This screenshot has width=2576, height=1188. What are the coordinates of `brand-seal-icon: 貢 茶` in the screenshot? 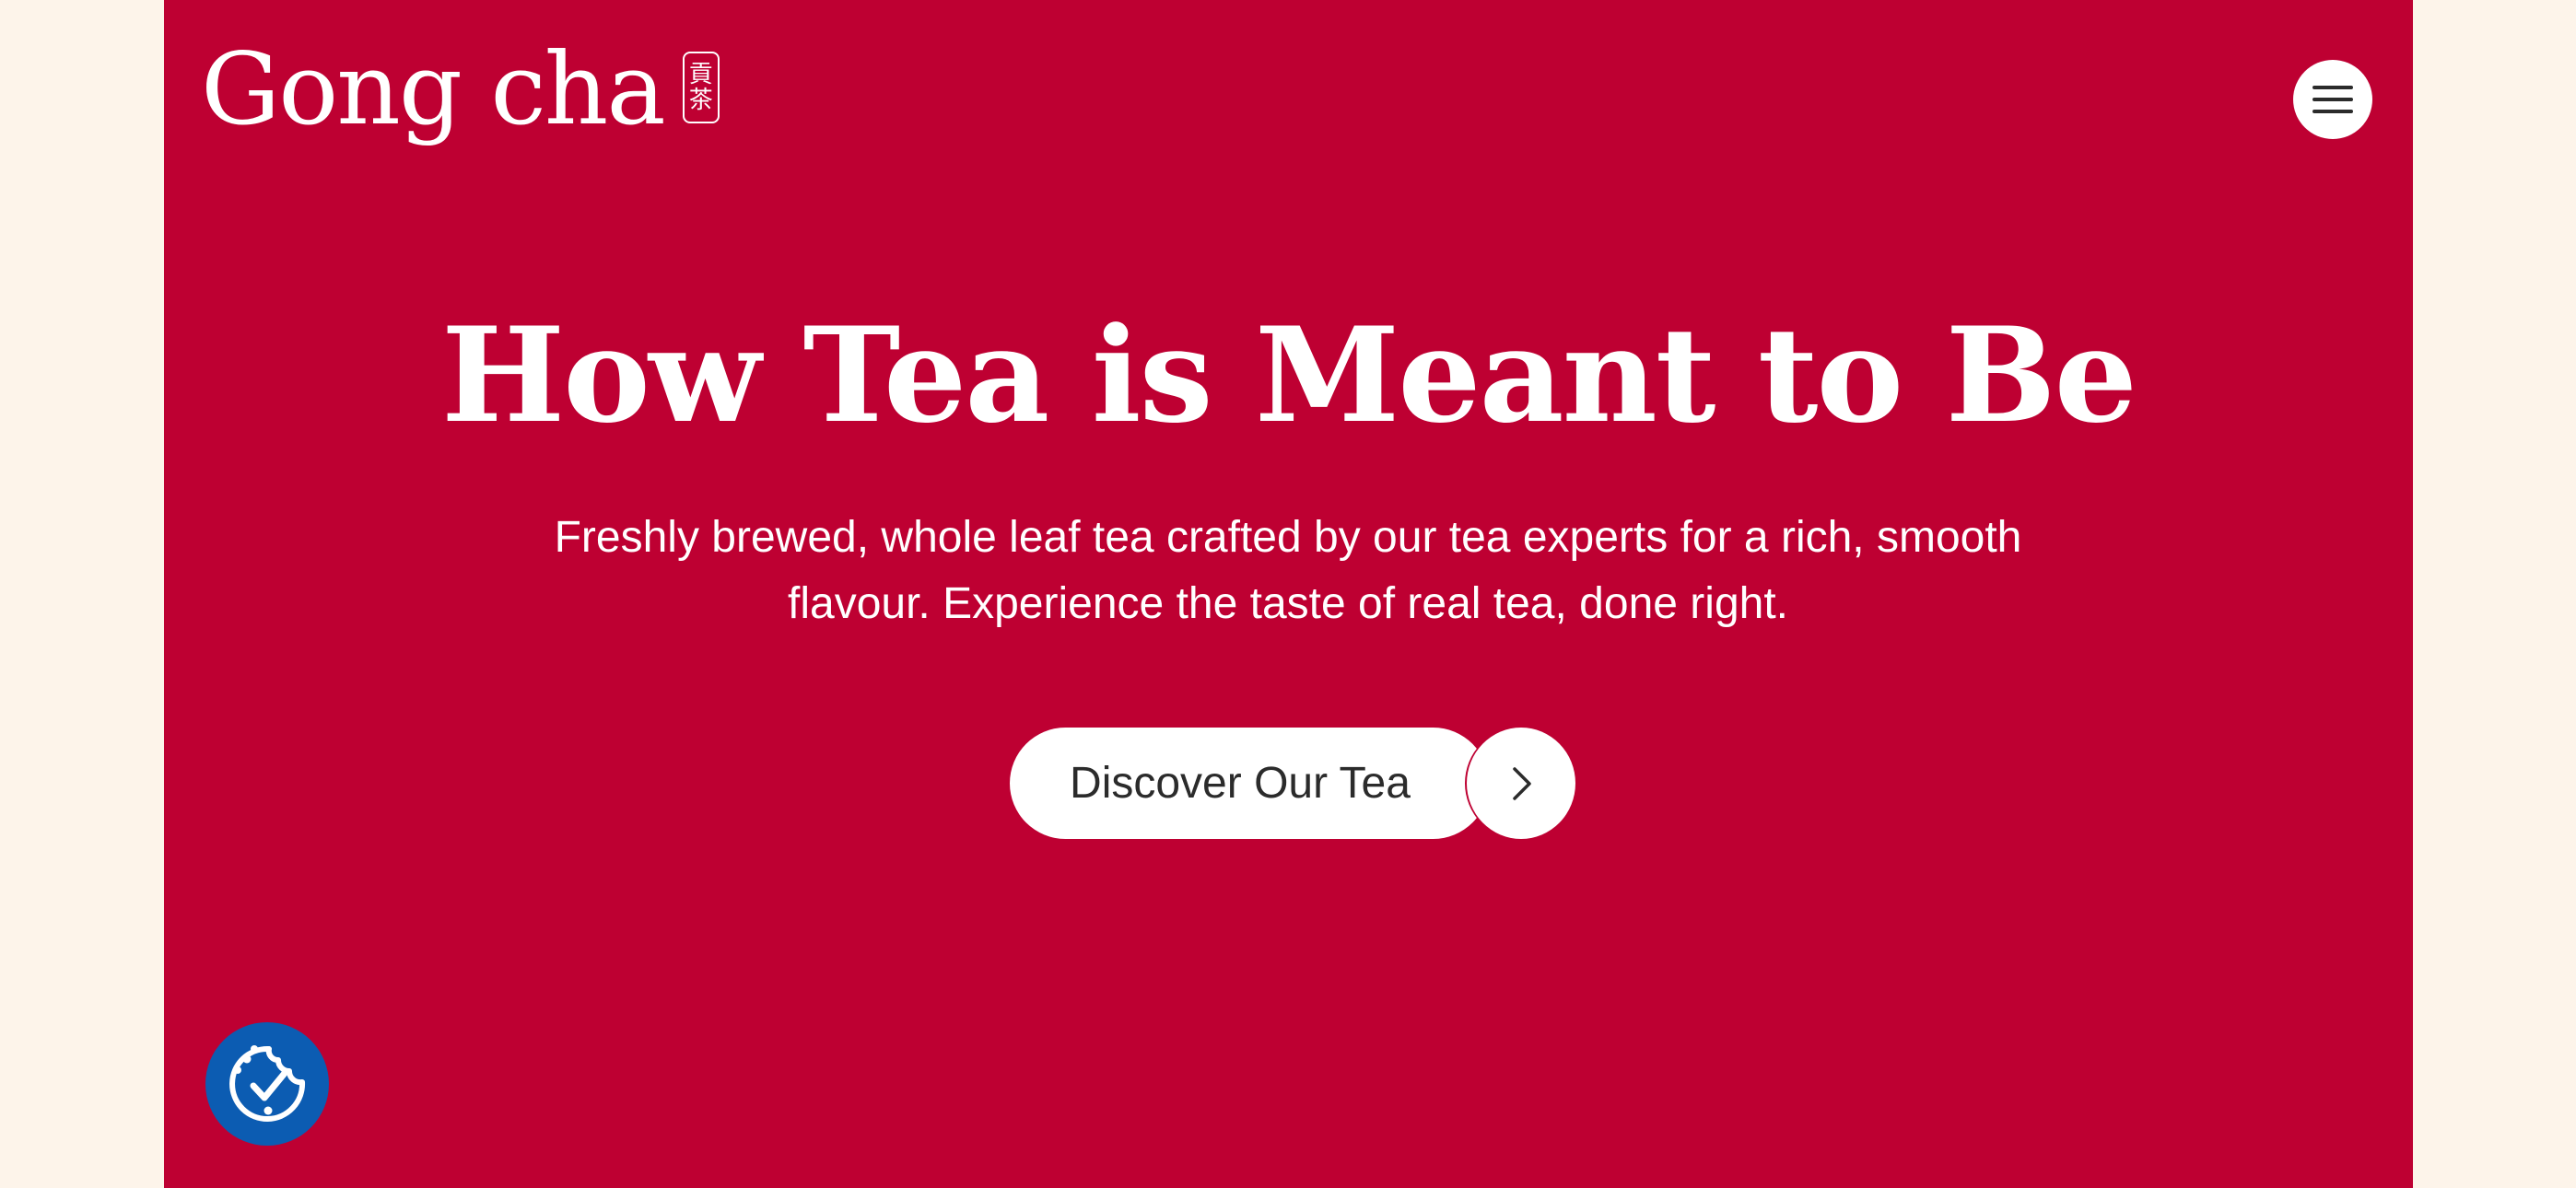 It's located at (701, 87).